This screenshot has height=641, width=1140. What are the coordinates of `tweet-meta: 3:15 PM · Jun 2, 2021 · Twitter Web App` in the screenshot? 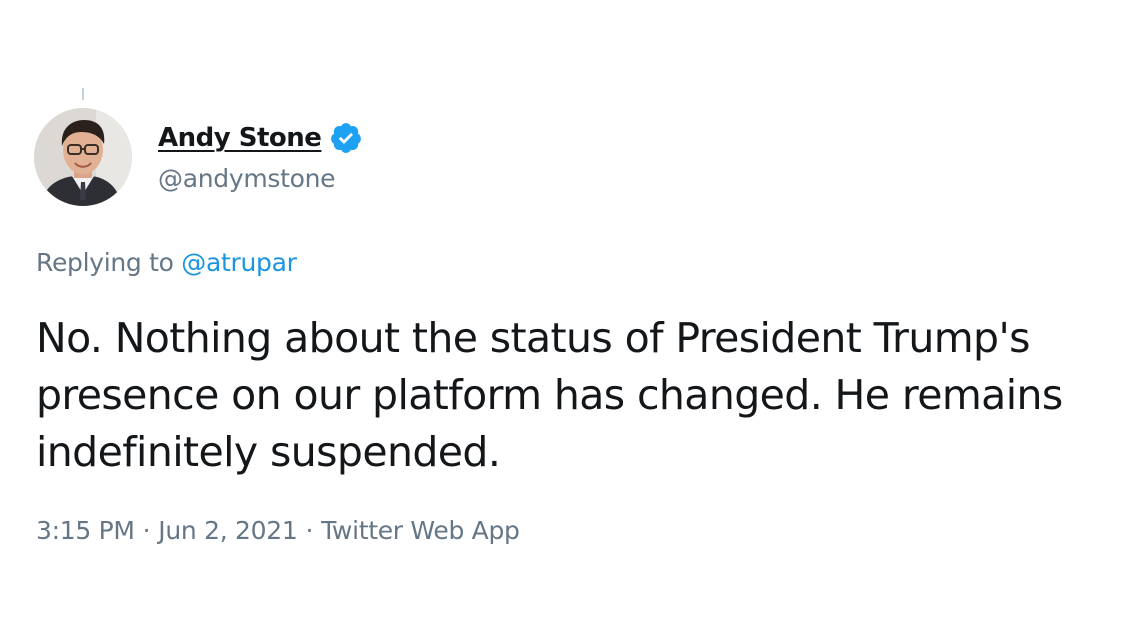 It's located at (278, 530).